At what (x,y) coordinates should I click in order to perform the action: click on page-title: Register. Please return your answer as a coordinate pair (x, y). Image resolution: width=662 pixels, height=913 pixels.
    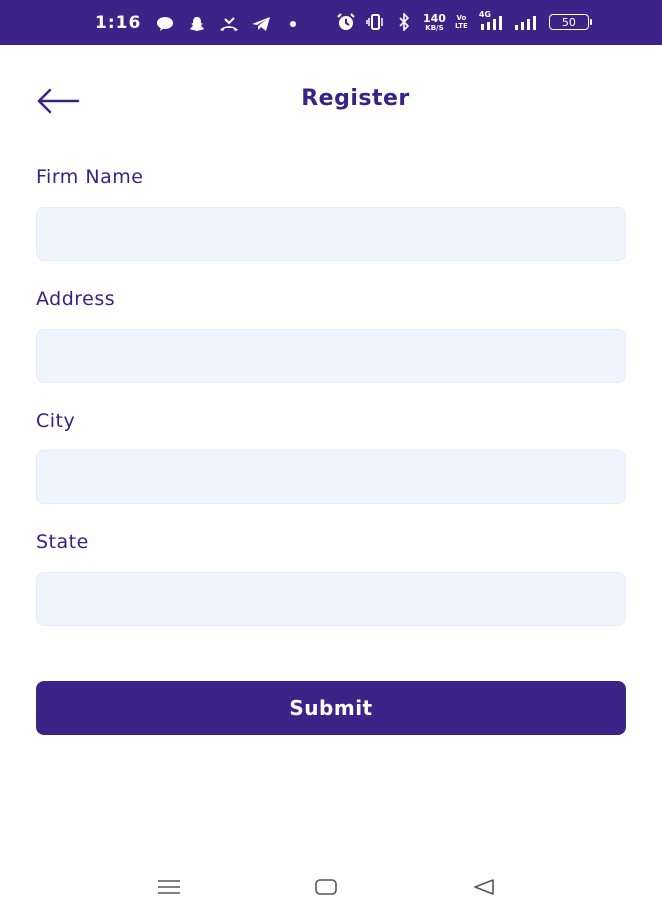
    Looking at the image, I should click on (355, 98).